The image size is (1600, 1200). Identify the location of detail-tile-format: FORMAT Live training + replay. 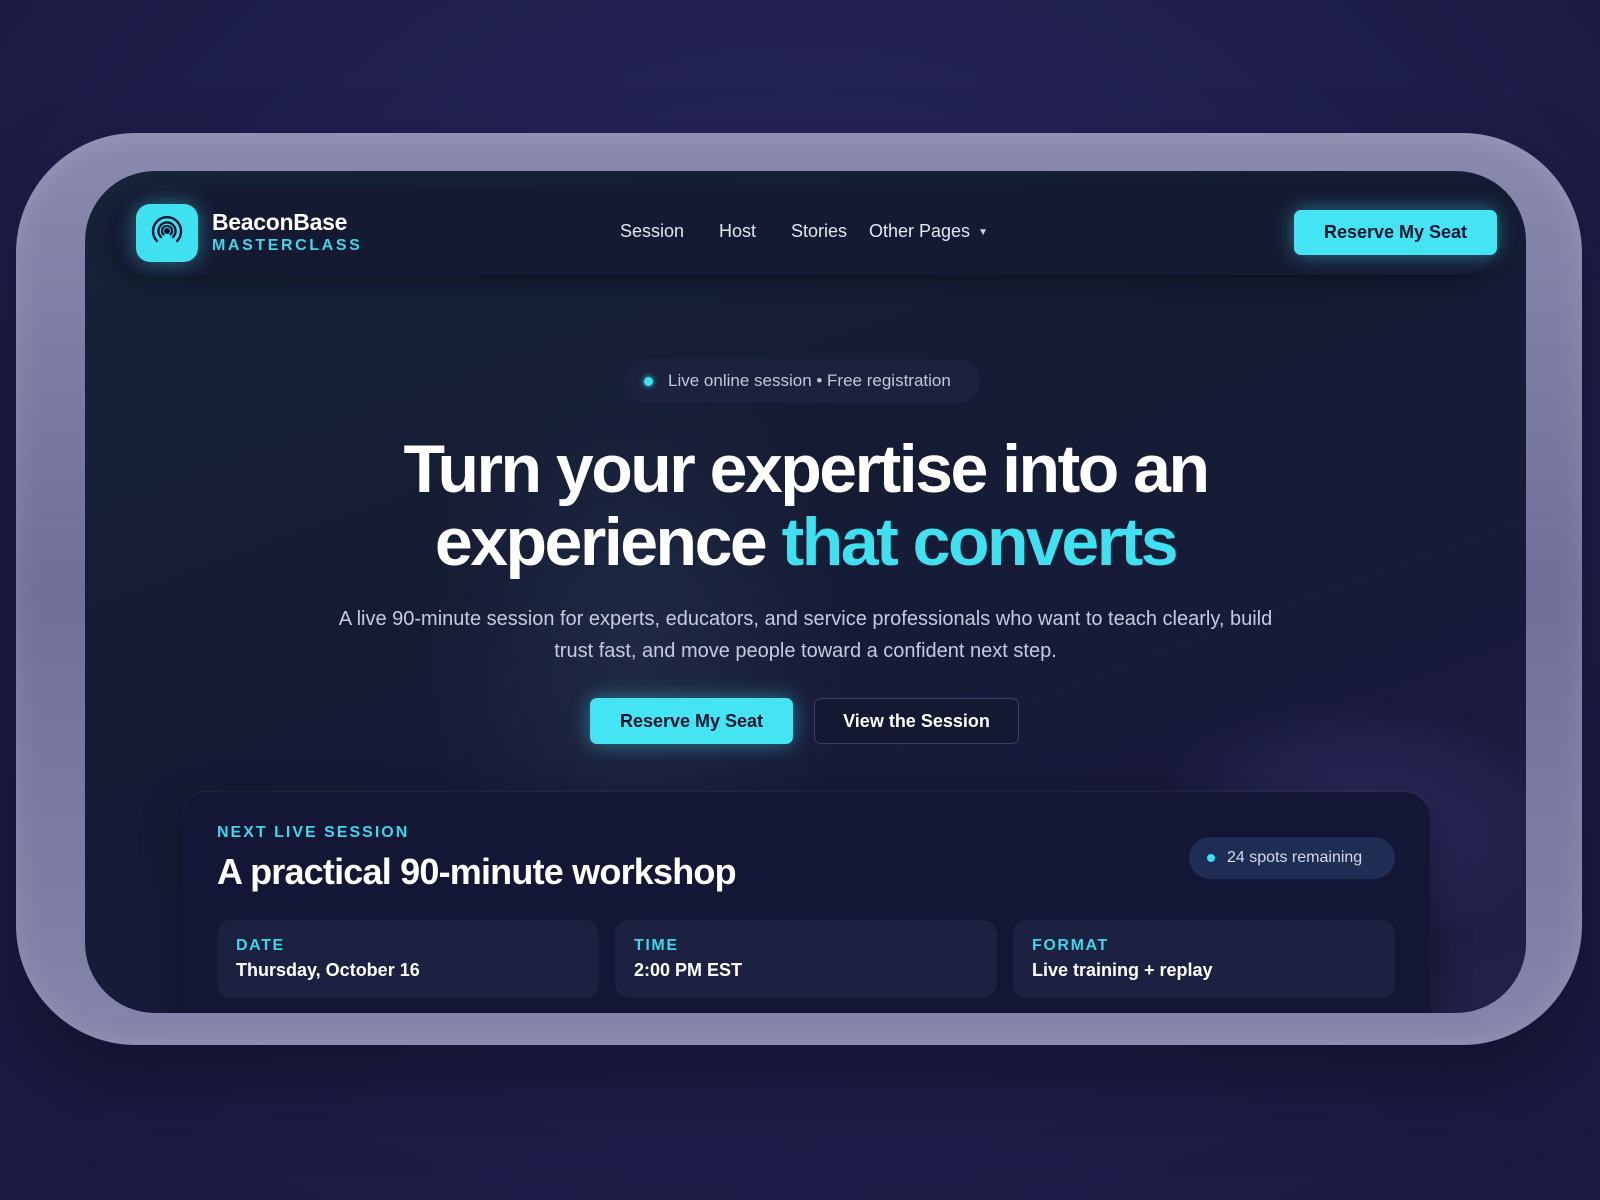
(1204, 959).